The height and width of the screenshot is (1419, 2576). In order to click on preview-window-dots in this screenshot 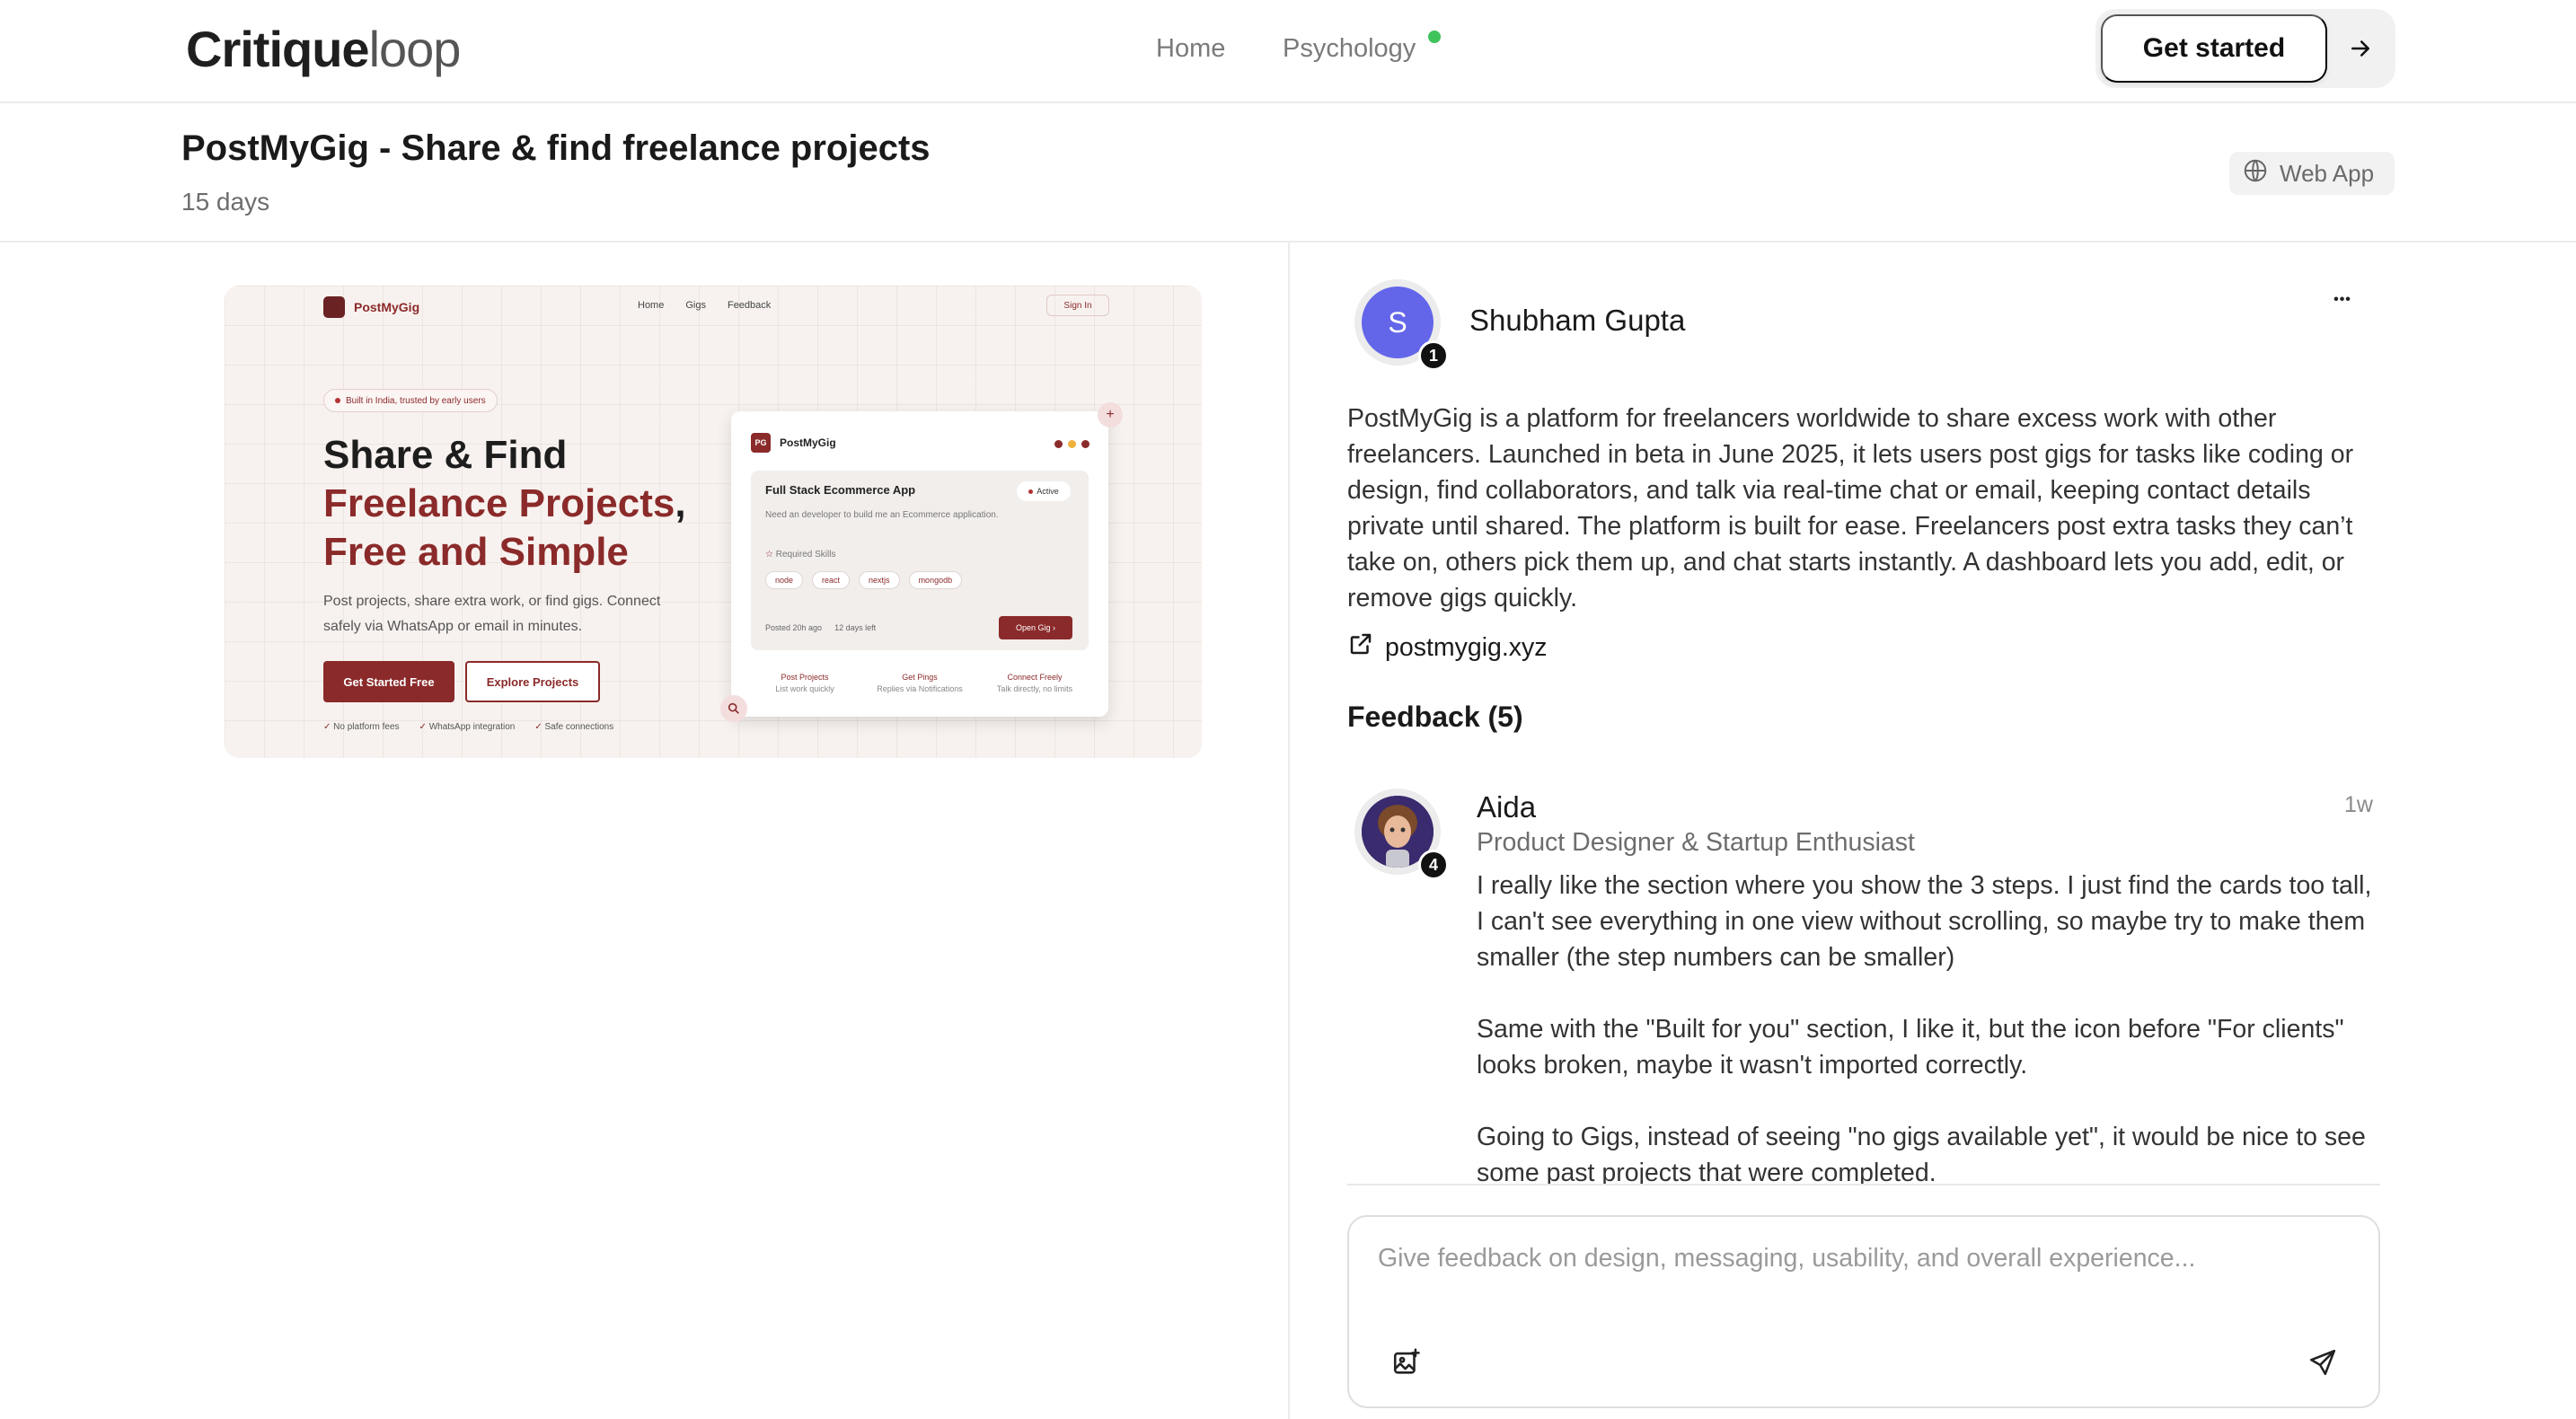, I will do `click(1072, 444)`.